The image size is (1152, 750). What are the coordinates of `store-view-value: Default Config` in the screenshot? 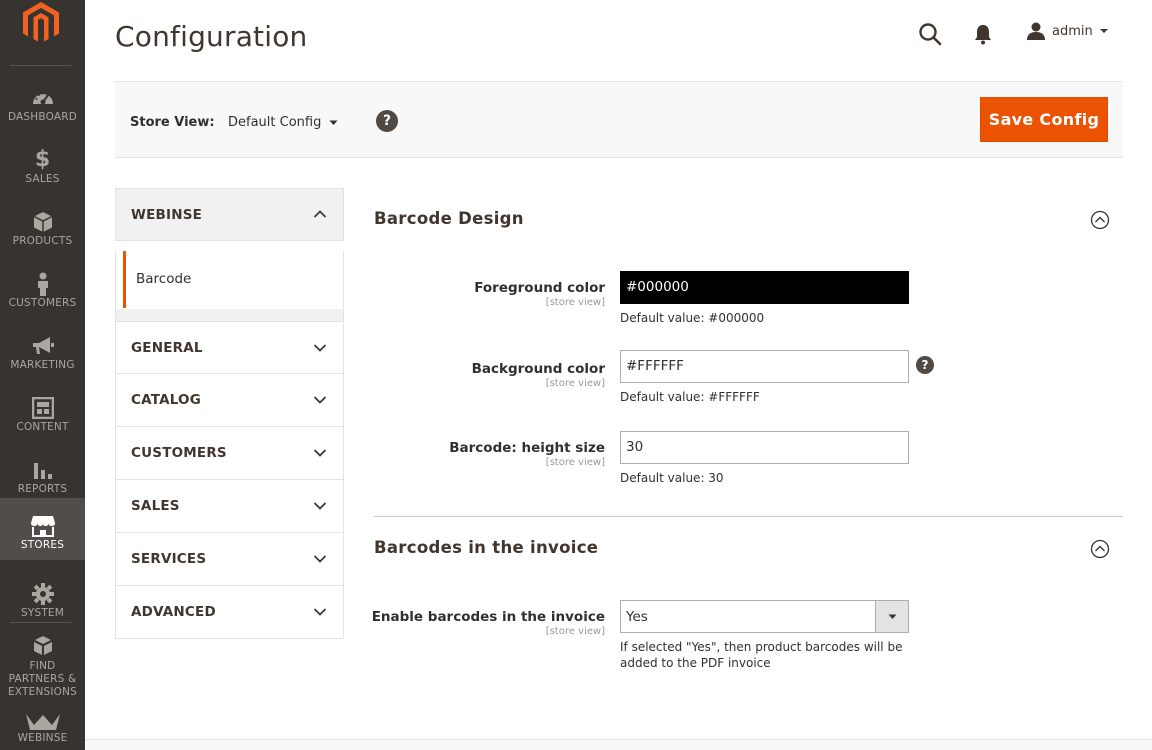 It's located at (275, 122).